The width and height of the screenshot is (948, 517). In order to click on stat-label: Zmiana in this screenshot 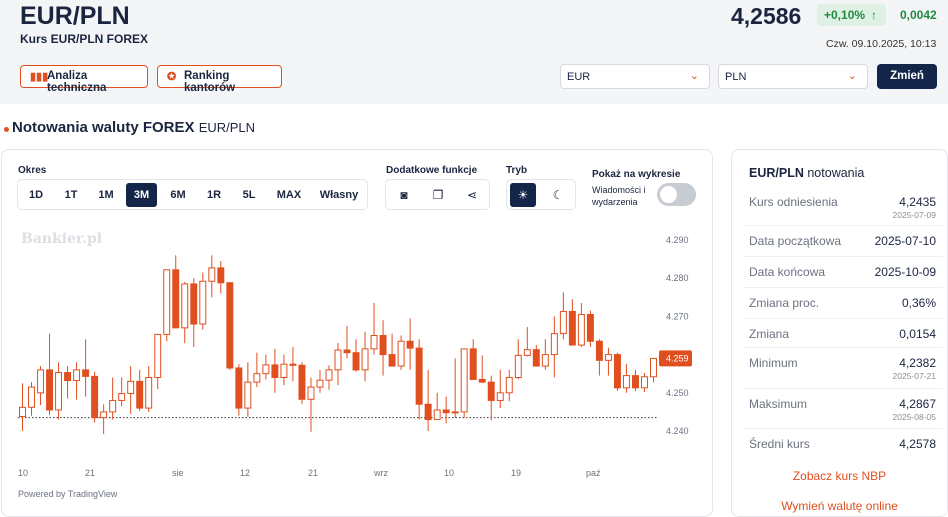, I will do `click(769, 334)`.